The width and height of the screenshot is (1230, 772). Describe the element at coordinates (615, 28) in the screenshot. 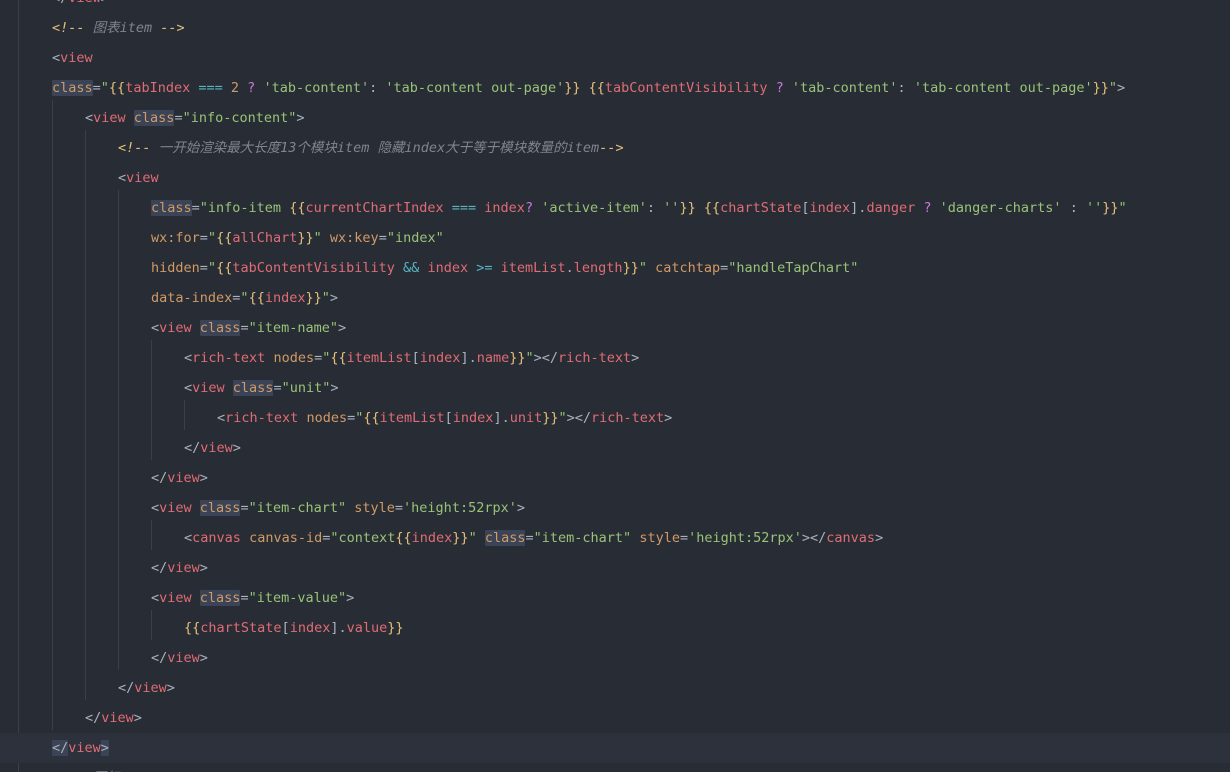

I see `code-line: <!-- 图表item -->` at that location.